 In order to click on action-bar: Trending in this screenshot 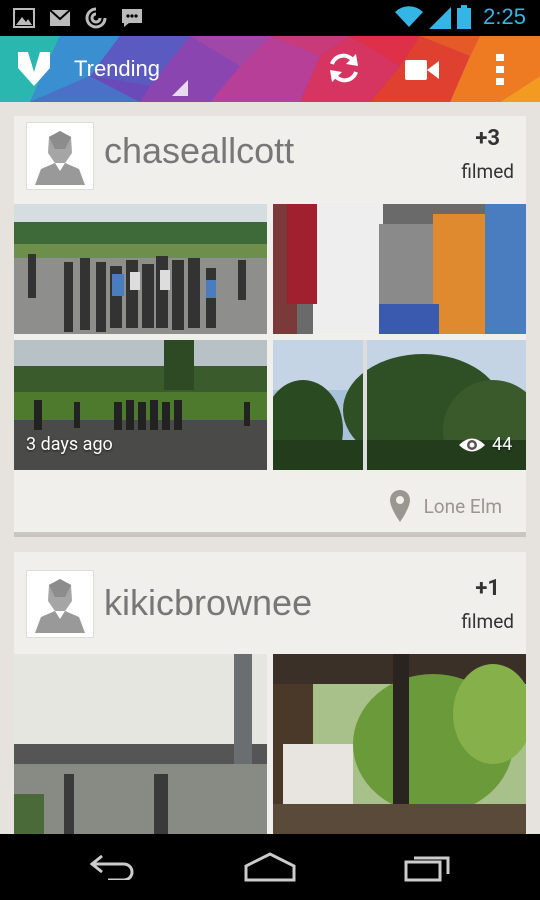, I will do `click(270, 69)`.